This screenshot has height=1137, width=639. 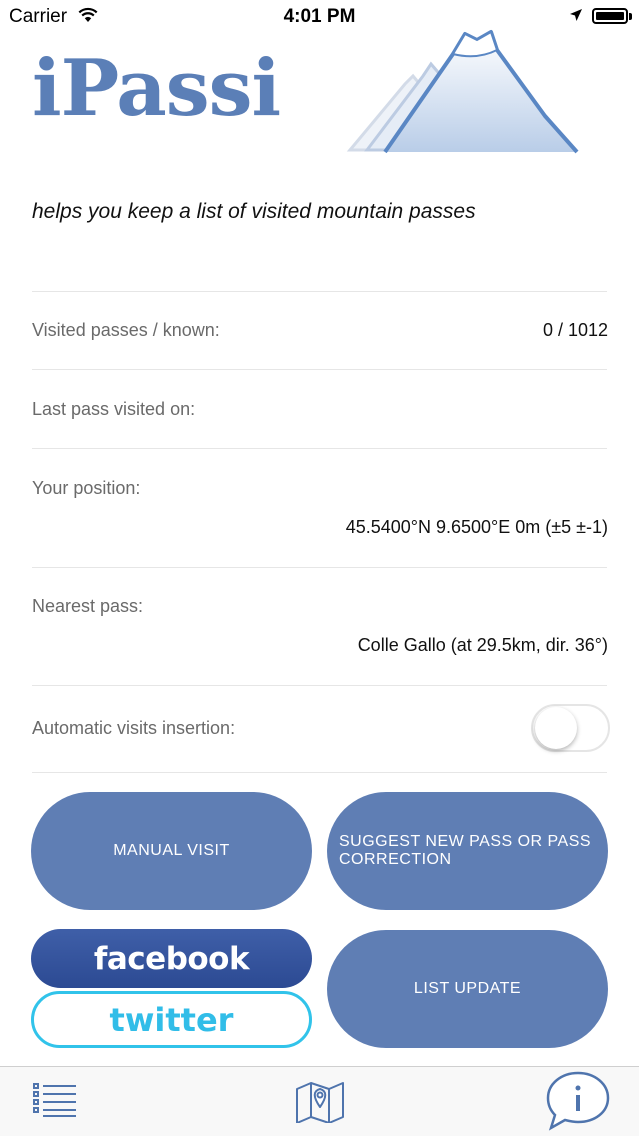 I want to click on tab-list, so click(x=55, y=1102).